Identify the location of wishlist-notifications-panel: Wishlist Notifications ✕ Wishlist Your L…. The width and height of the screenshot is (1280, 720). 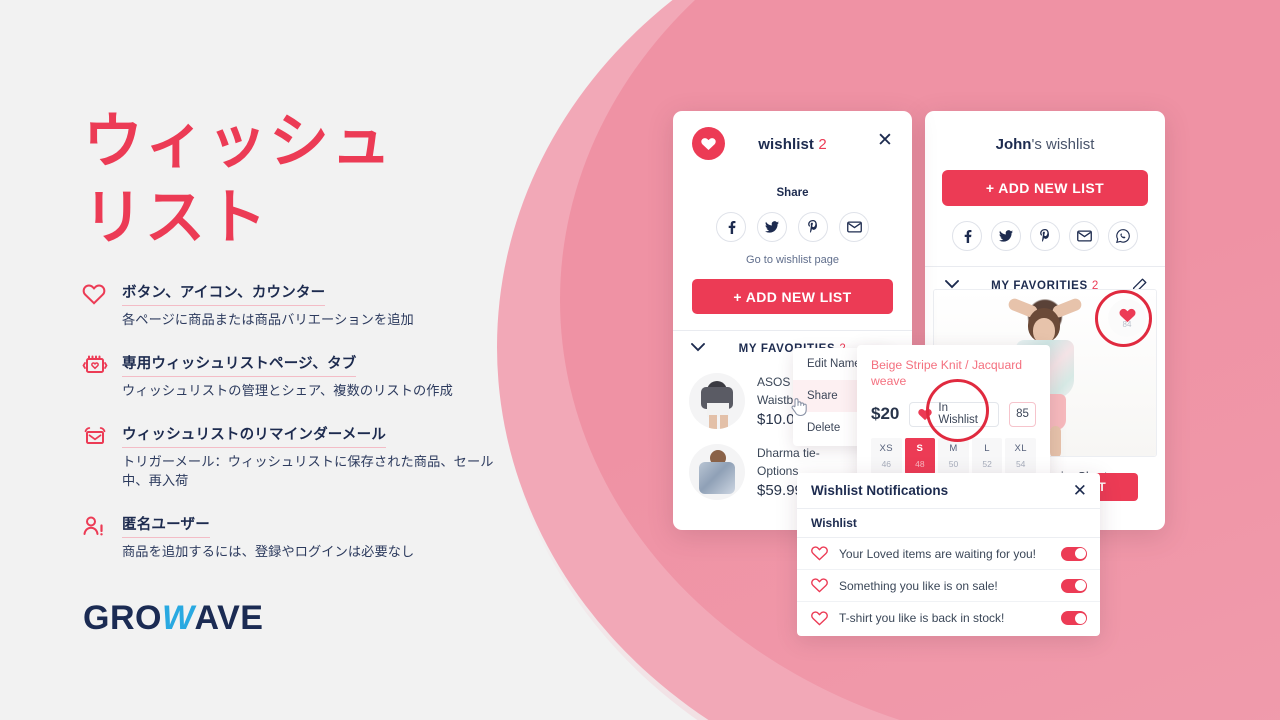
(948, 554).